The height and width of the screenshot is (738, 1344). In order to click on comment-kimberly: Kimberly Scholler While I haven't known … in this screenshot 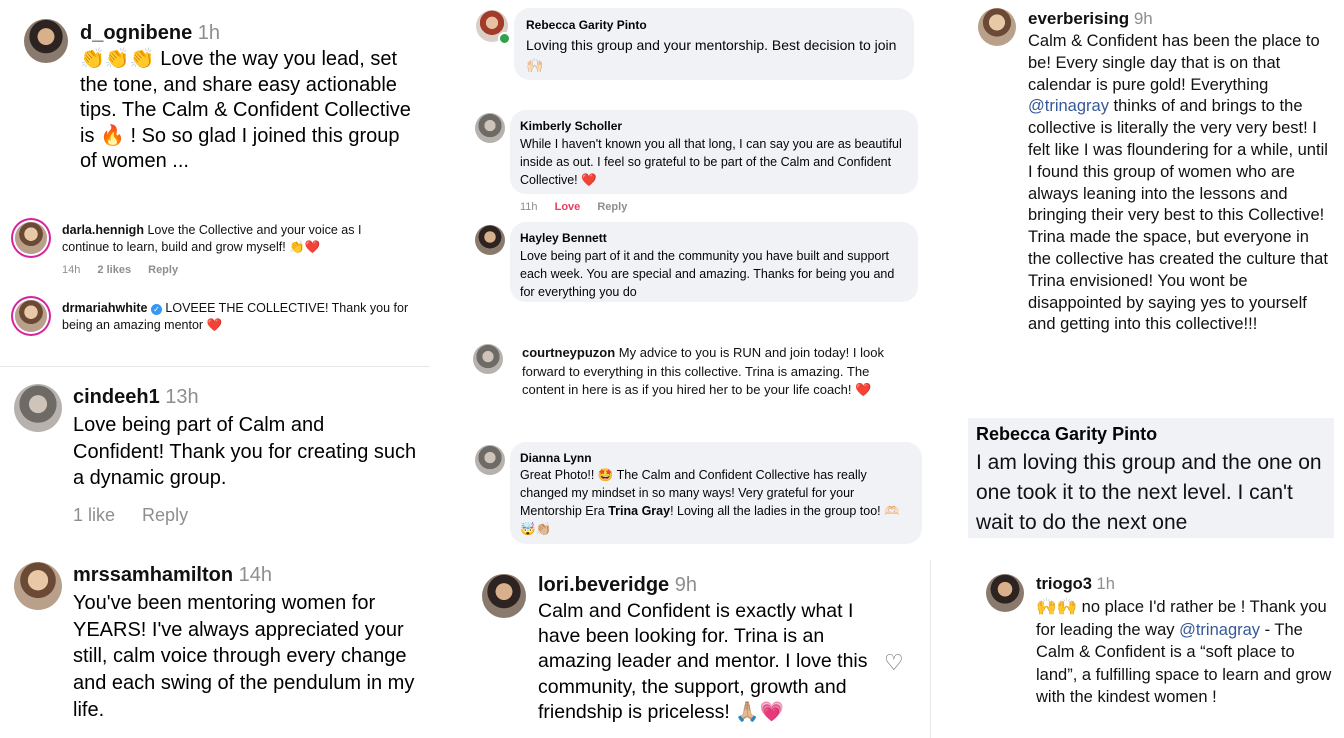, I will do `click(695, 163)`.